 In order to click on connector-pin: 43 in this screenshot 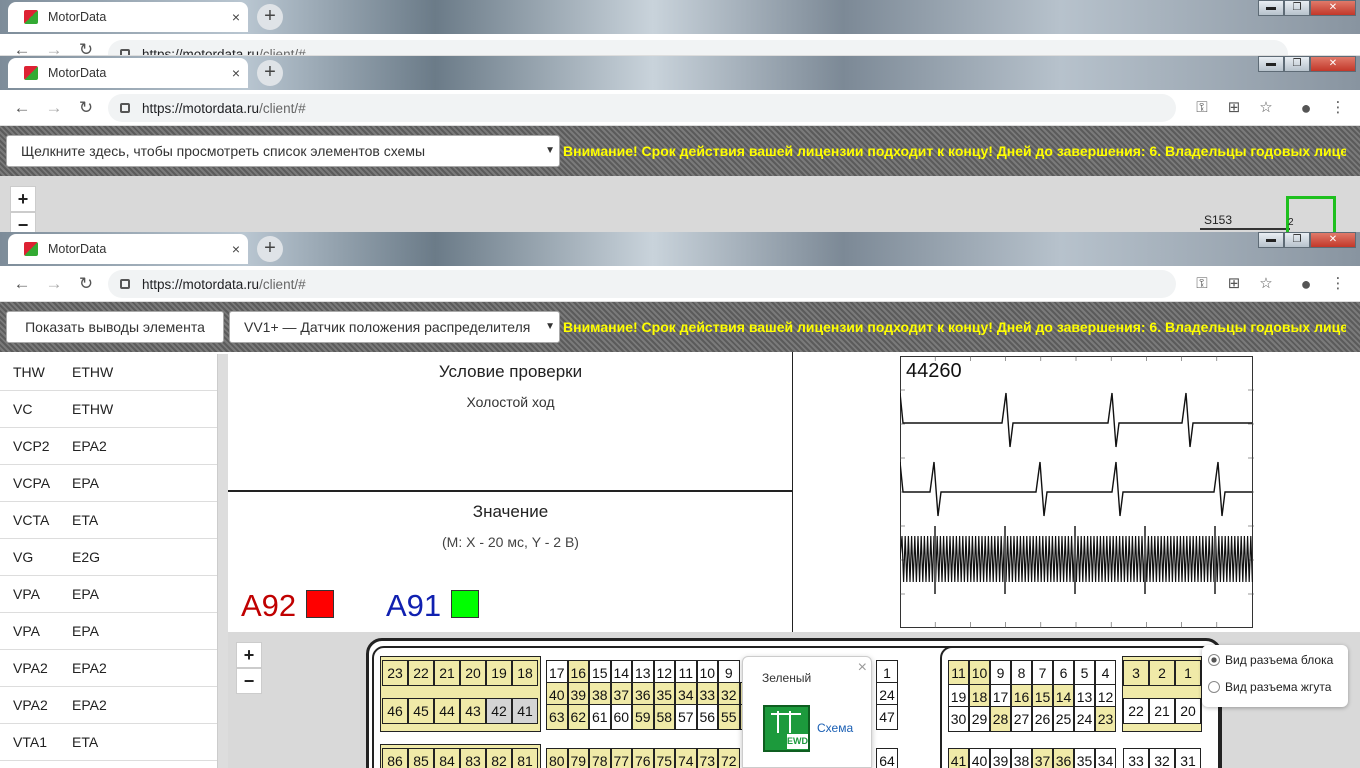, I will do `click(473, 711)`.